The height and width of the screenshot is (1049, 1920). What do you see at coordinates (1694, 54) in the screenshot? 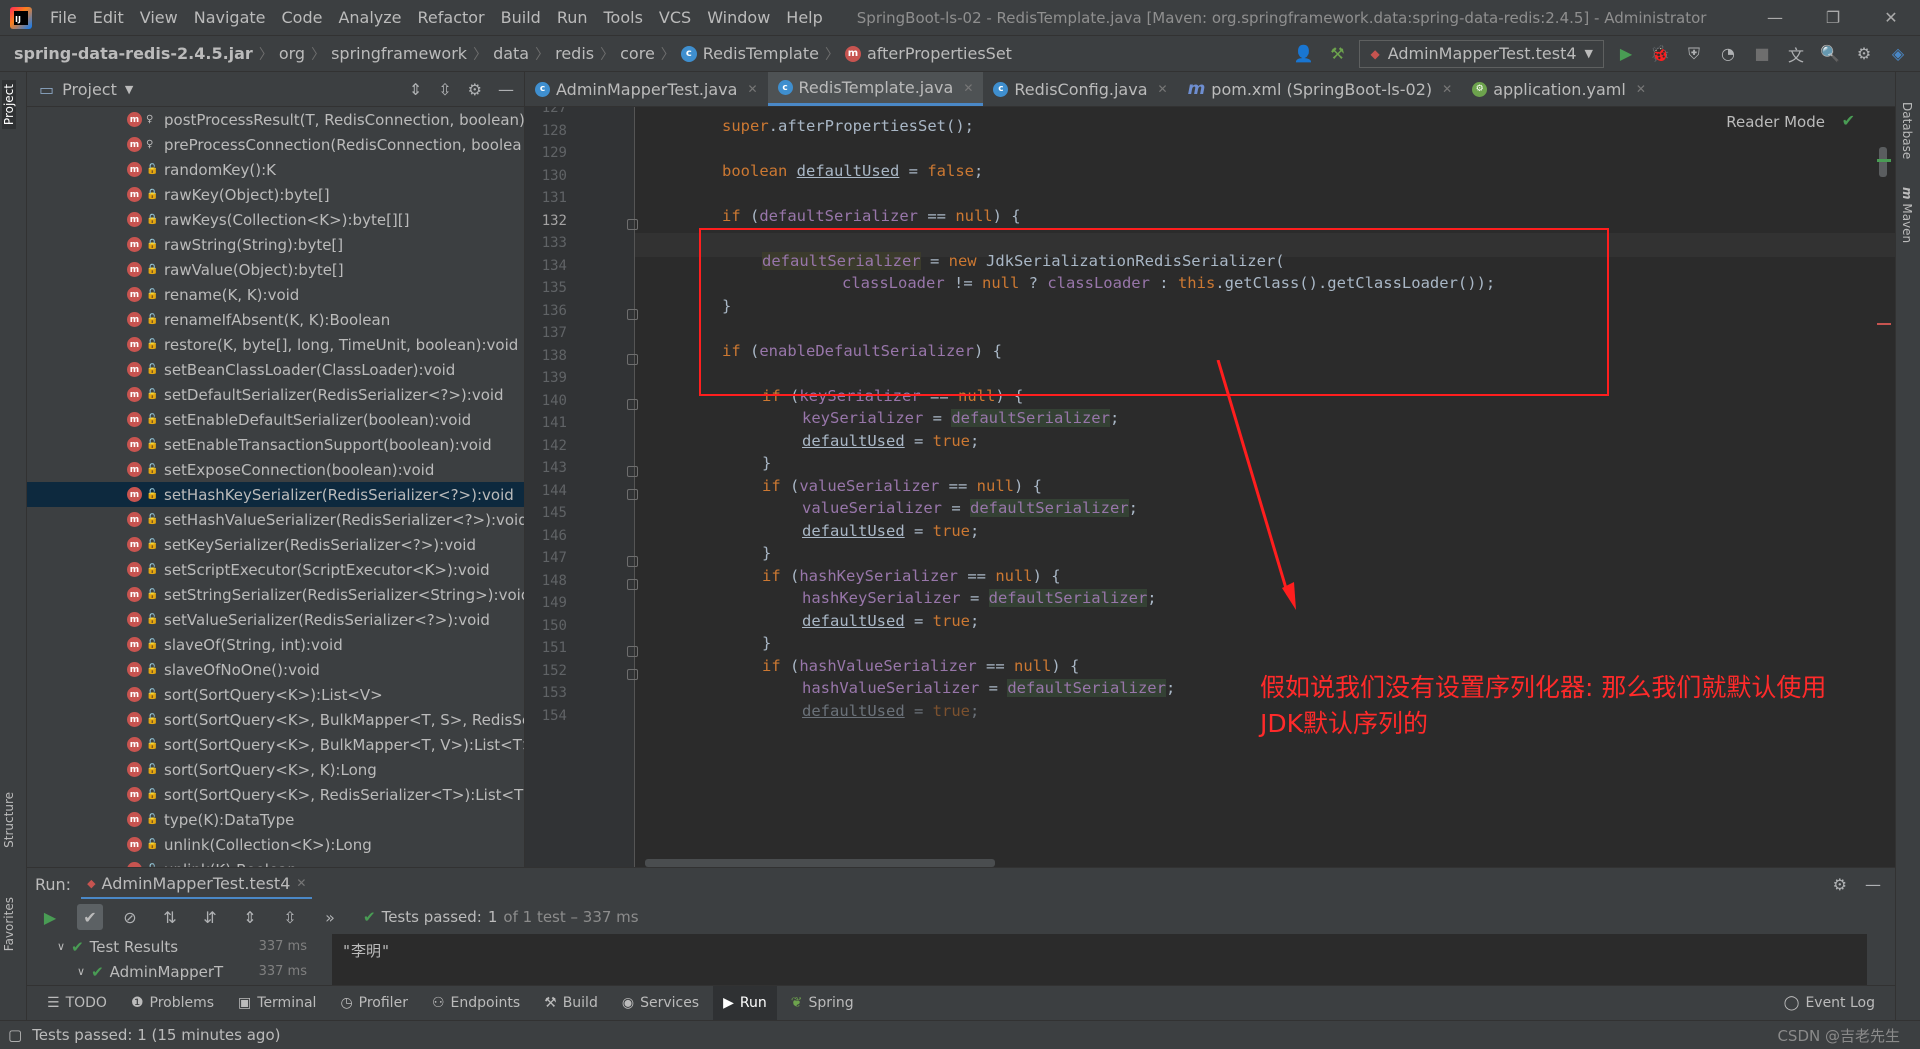
I see `coverage-icon: ⛨` at bounding box center [1694, 54].